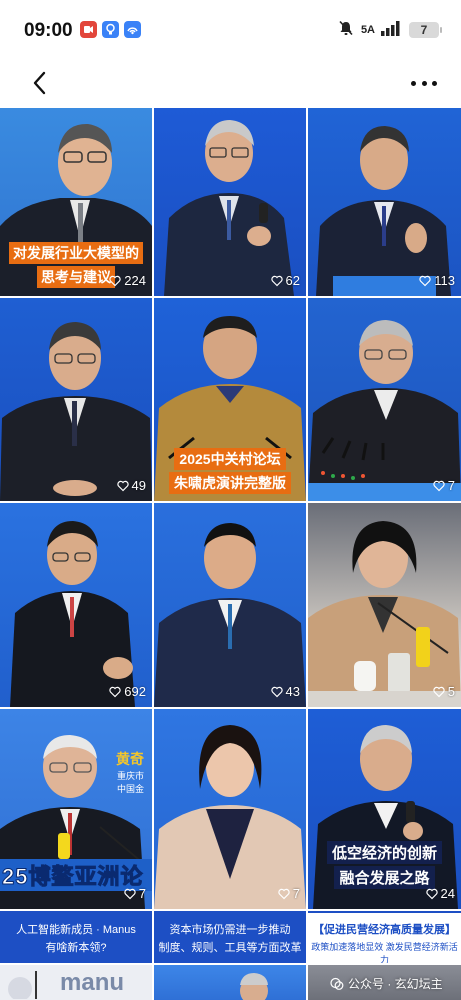 The image size is (461, 1000). I want to click on more-dots-icon, so click(413, 83).